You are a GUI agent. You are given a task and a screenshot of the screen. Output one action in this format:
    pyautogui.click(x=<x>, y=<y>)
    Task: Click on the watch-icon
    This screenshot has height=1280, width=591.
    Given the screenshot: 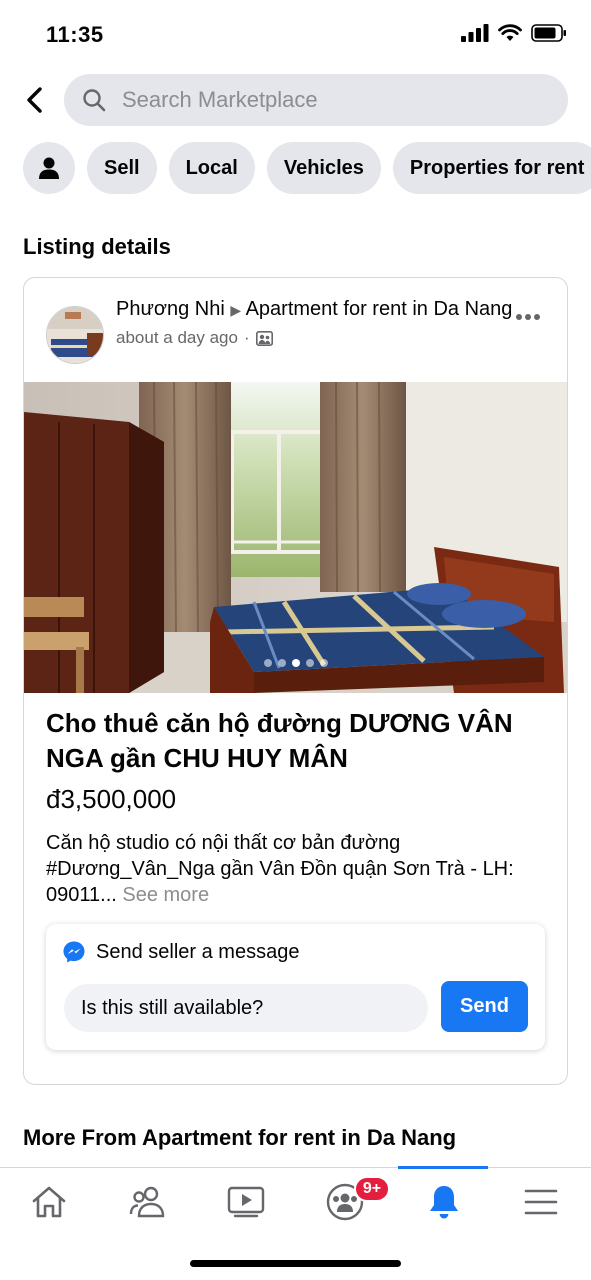 What is the action you would take?
    pyautogui.click(x=246, y=1202)
    